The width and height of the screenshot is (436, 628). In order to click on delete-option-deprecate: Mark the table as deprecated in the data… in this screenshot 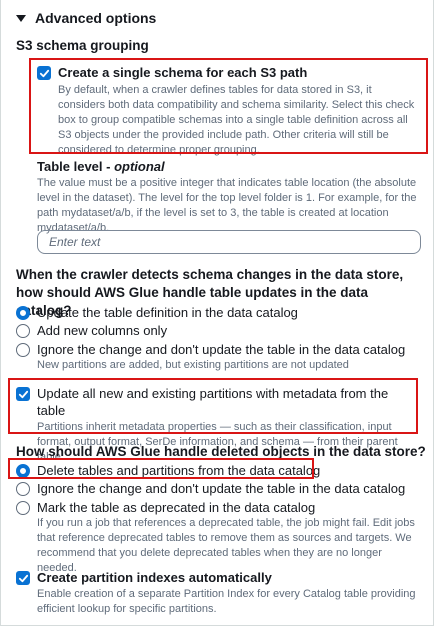, I will do `click(219, 537)`.